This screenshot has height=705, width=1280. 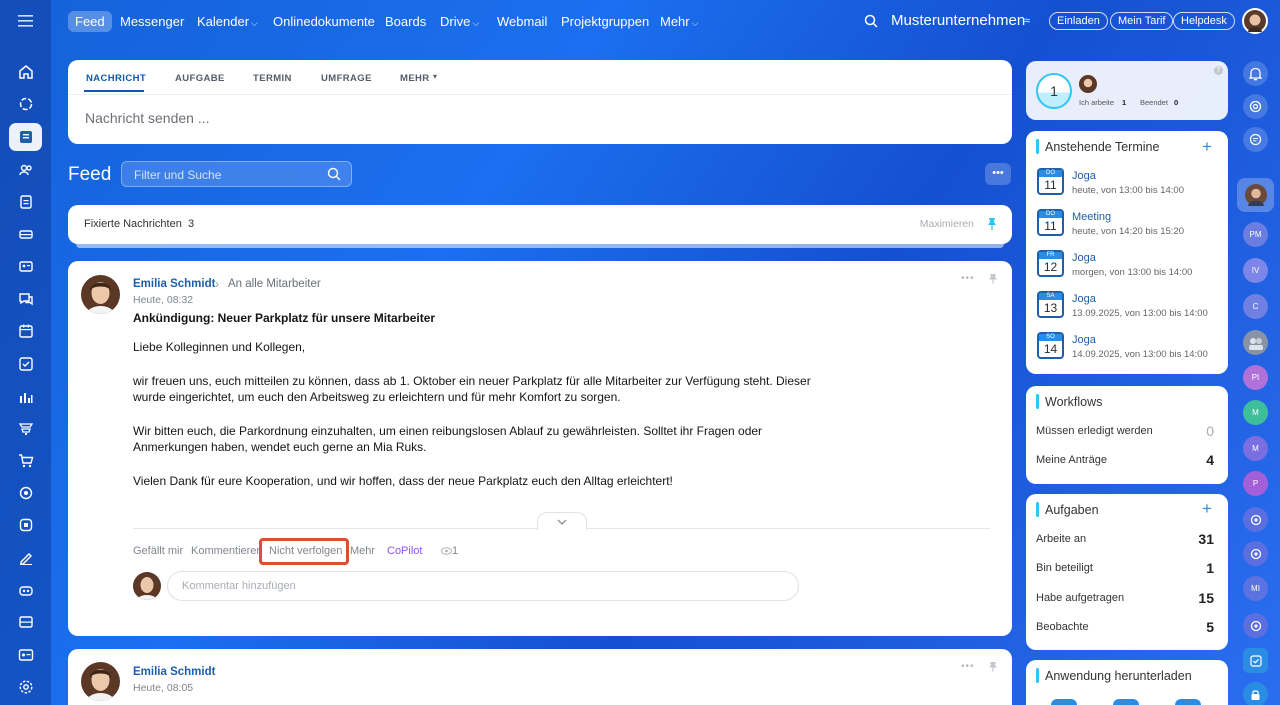 I want to click on composer-tab: MEHR, so click(x=415, y=78).